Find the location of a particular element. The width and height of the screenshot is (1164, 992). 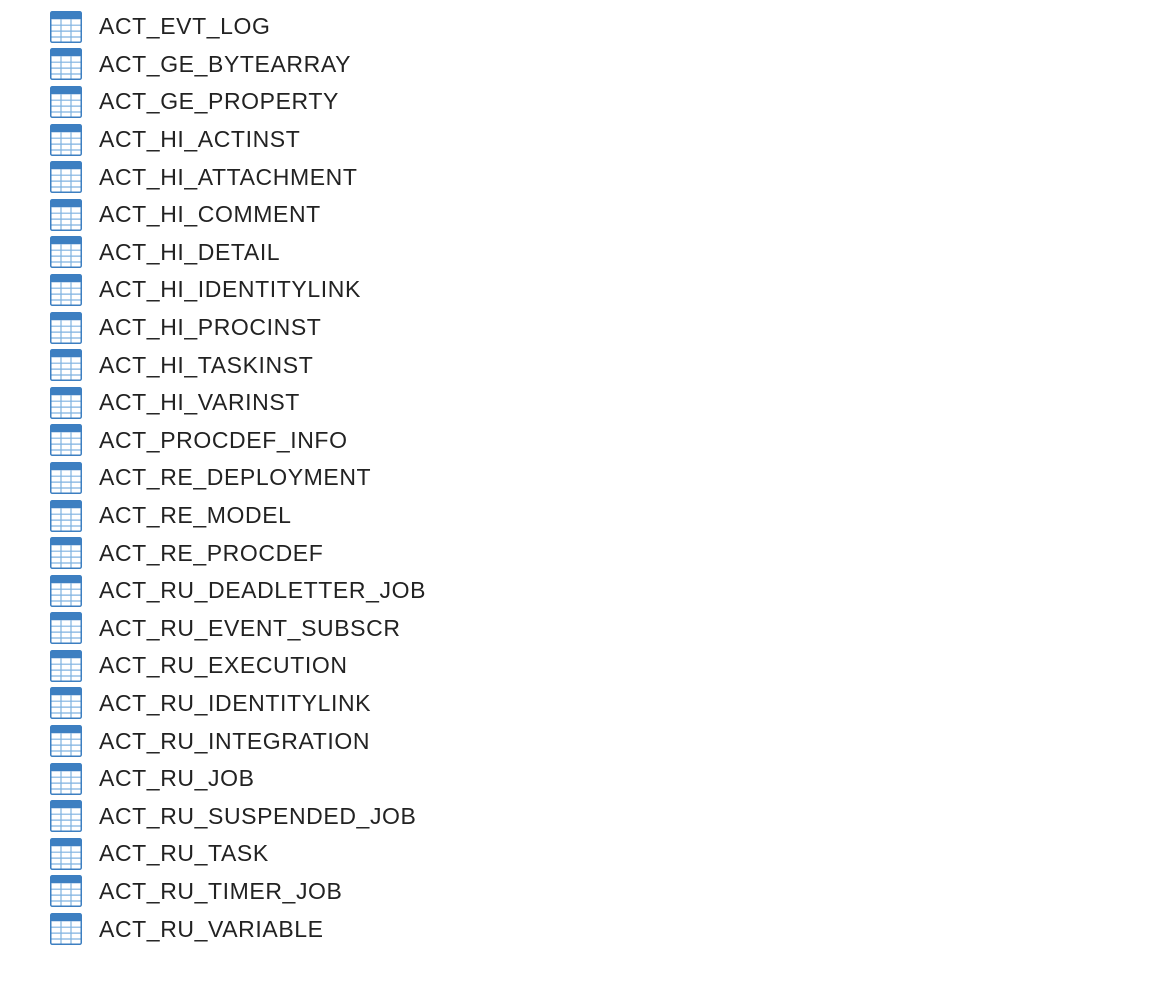

table-row: ACT_HI_PROCINST is located at coordinates (238, 328).